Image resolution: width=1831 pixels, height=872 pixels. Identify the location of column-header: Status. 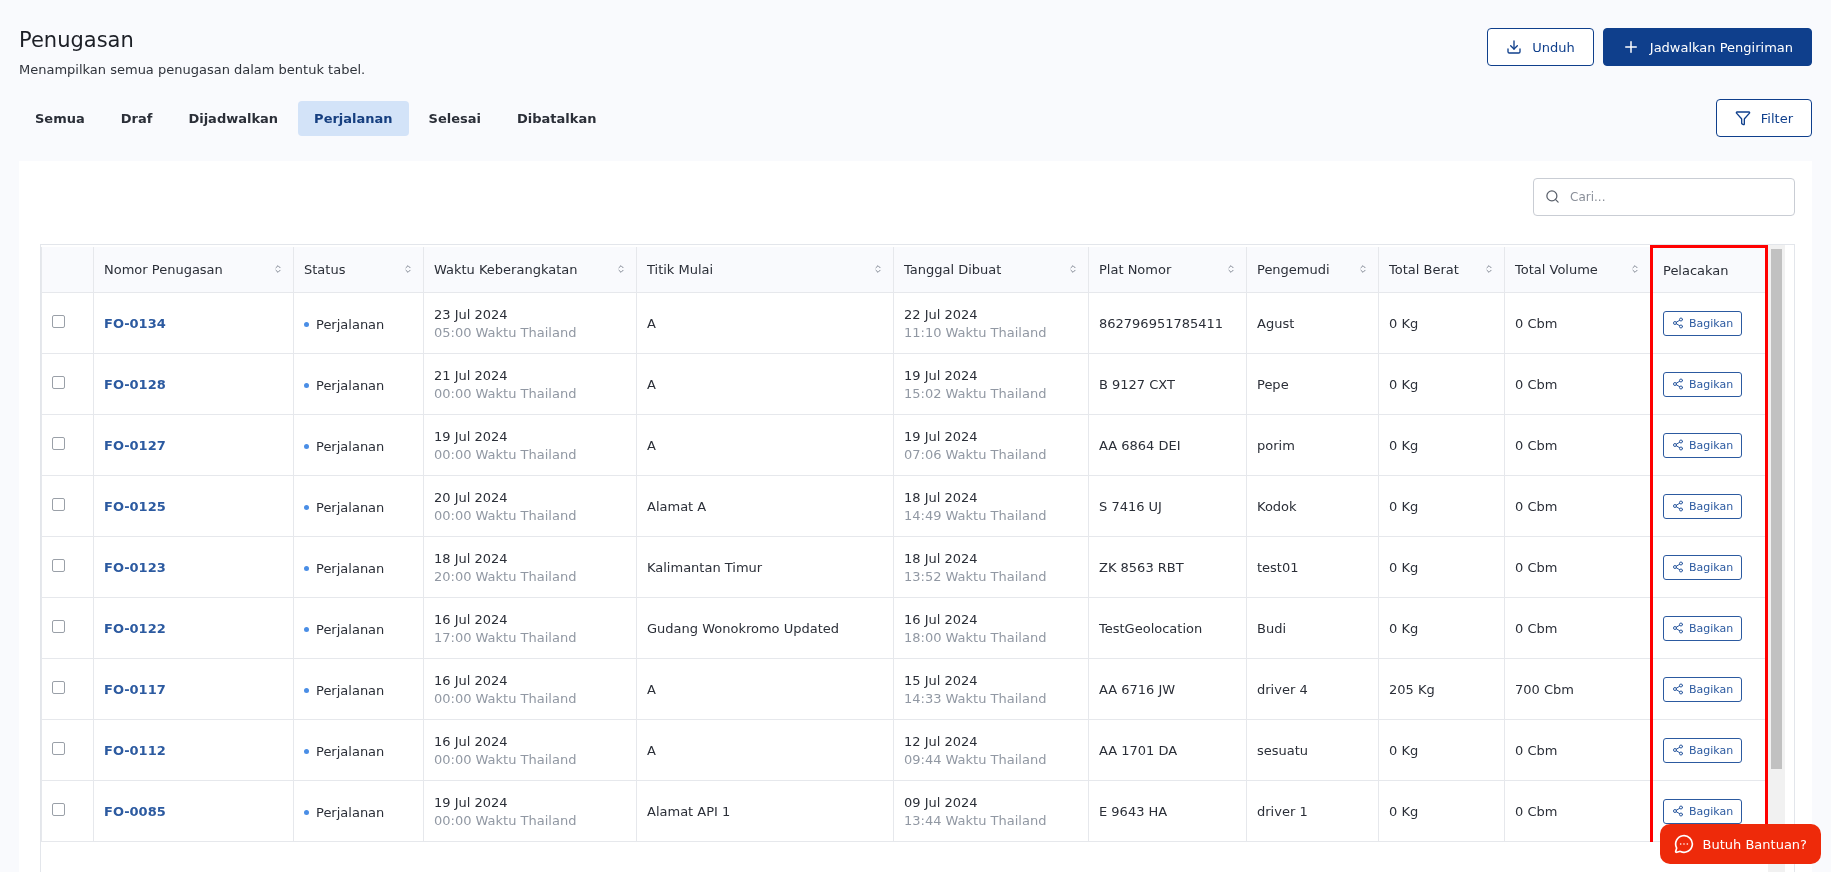
(358, 269).